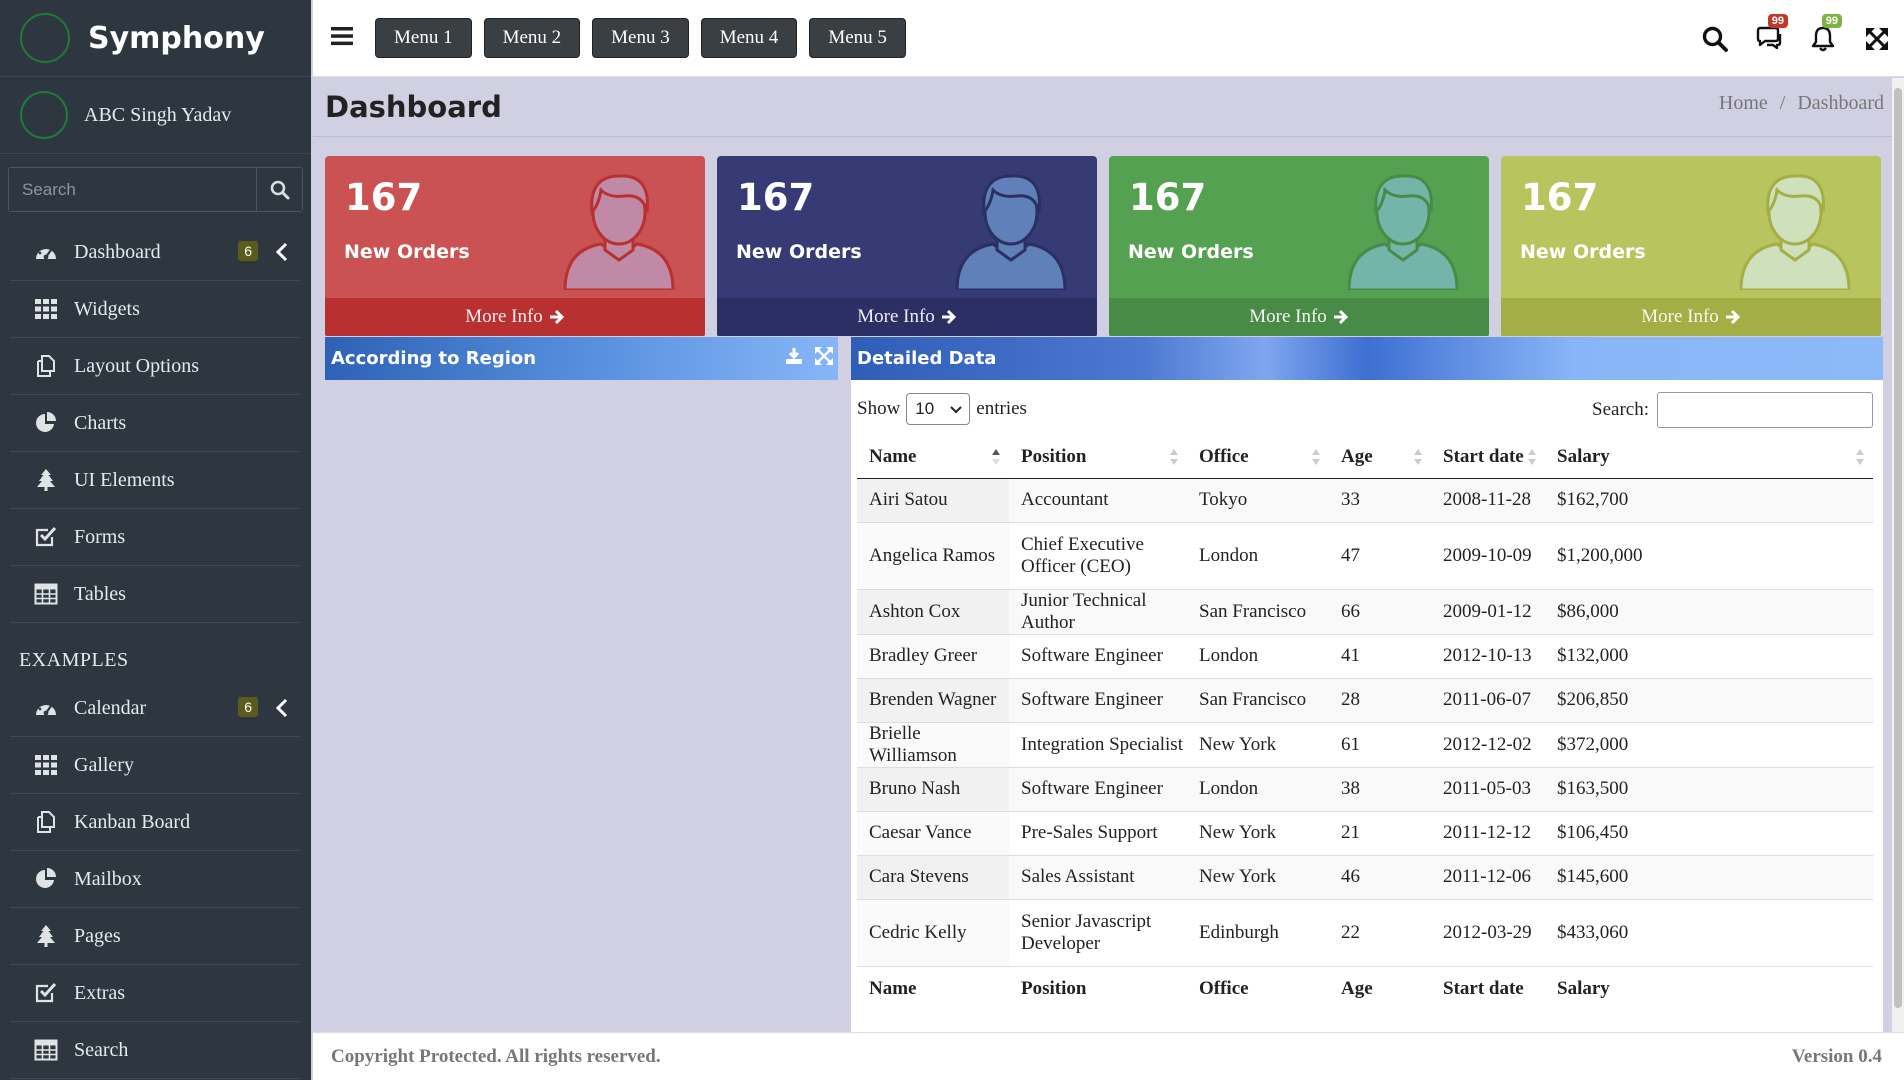  I want to click on region-panel-header: According to Region, so click(581, 358).